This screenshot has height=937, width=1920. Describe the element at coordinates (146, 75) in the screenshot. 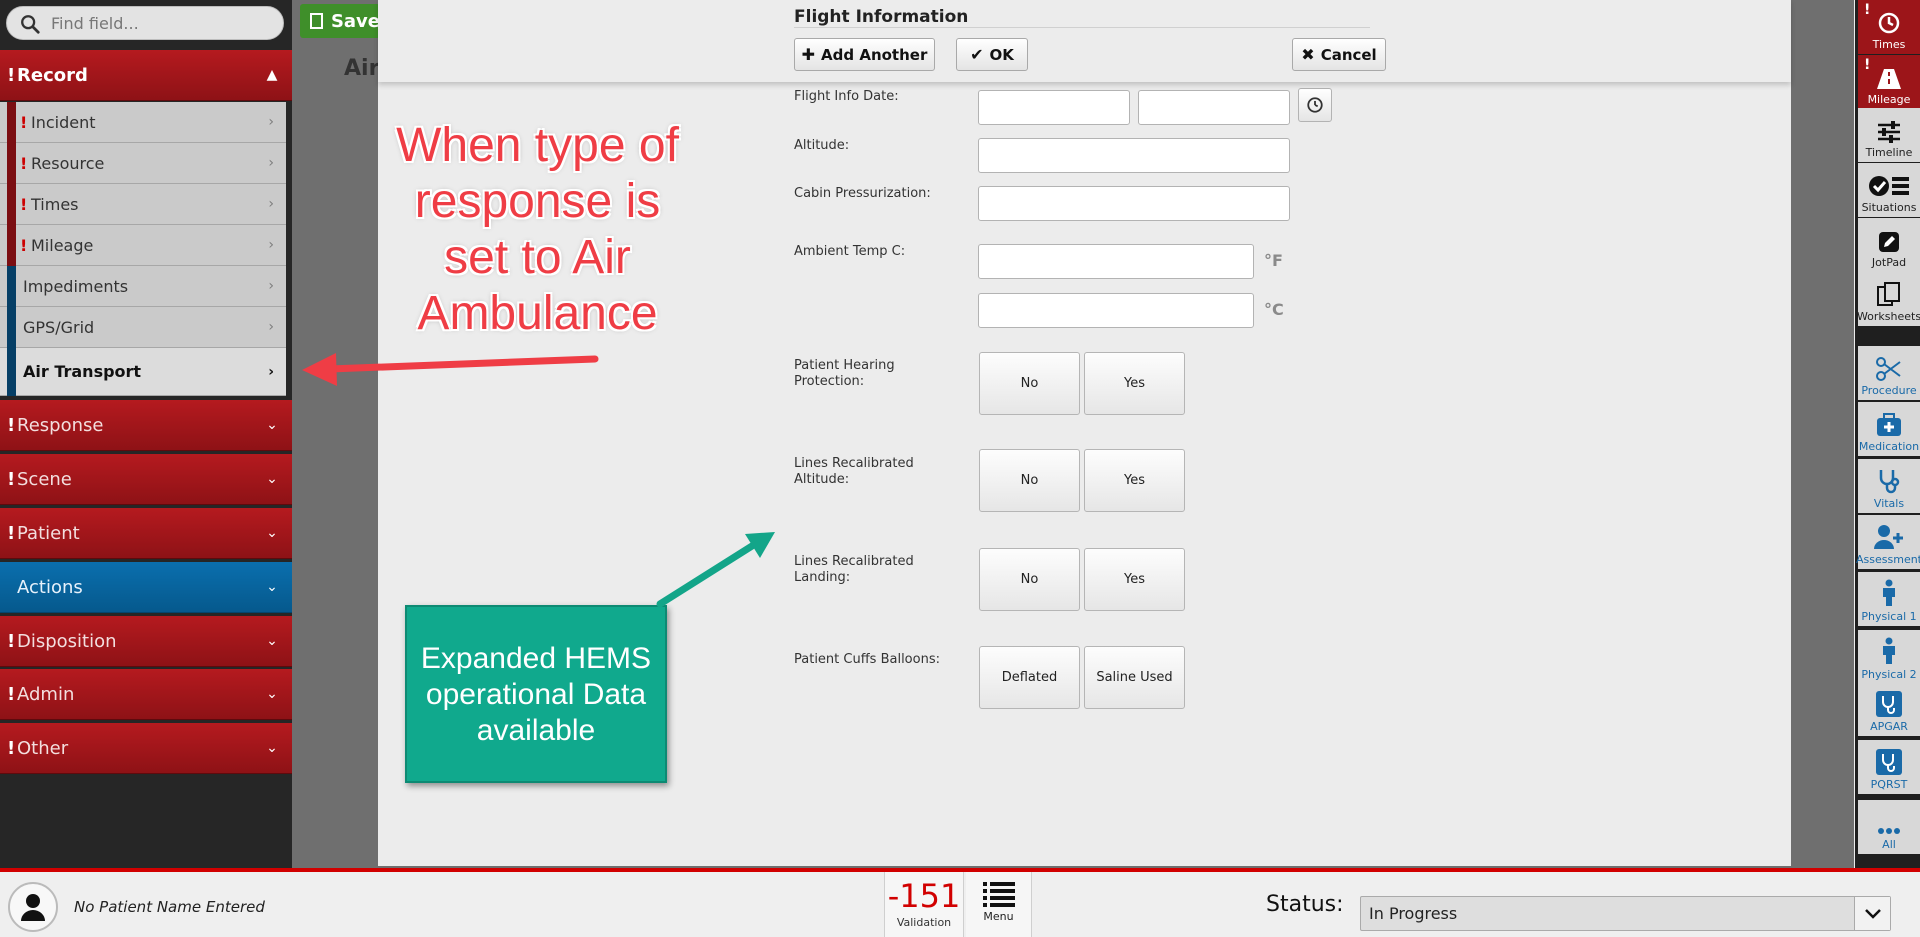

I see `sidebar-section-record: ! Record ▲` at that location.